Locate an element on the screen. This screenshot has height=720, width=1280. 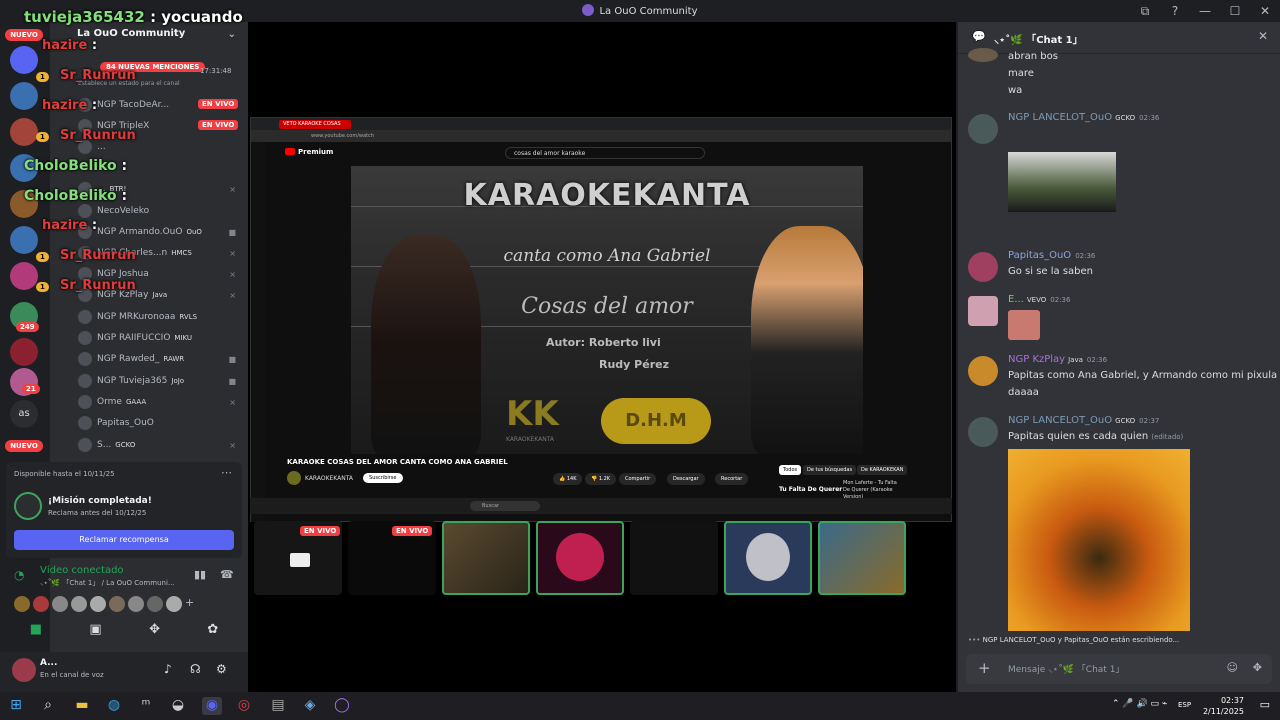
emoji-icon: ☺ is located at coordinates (1232, 667).